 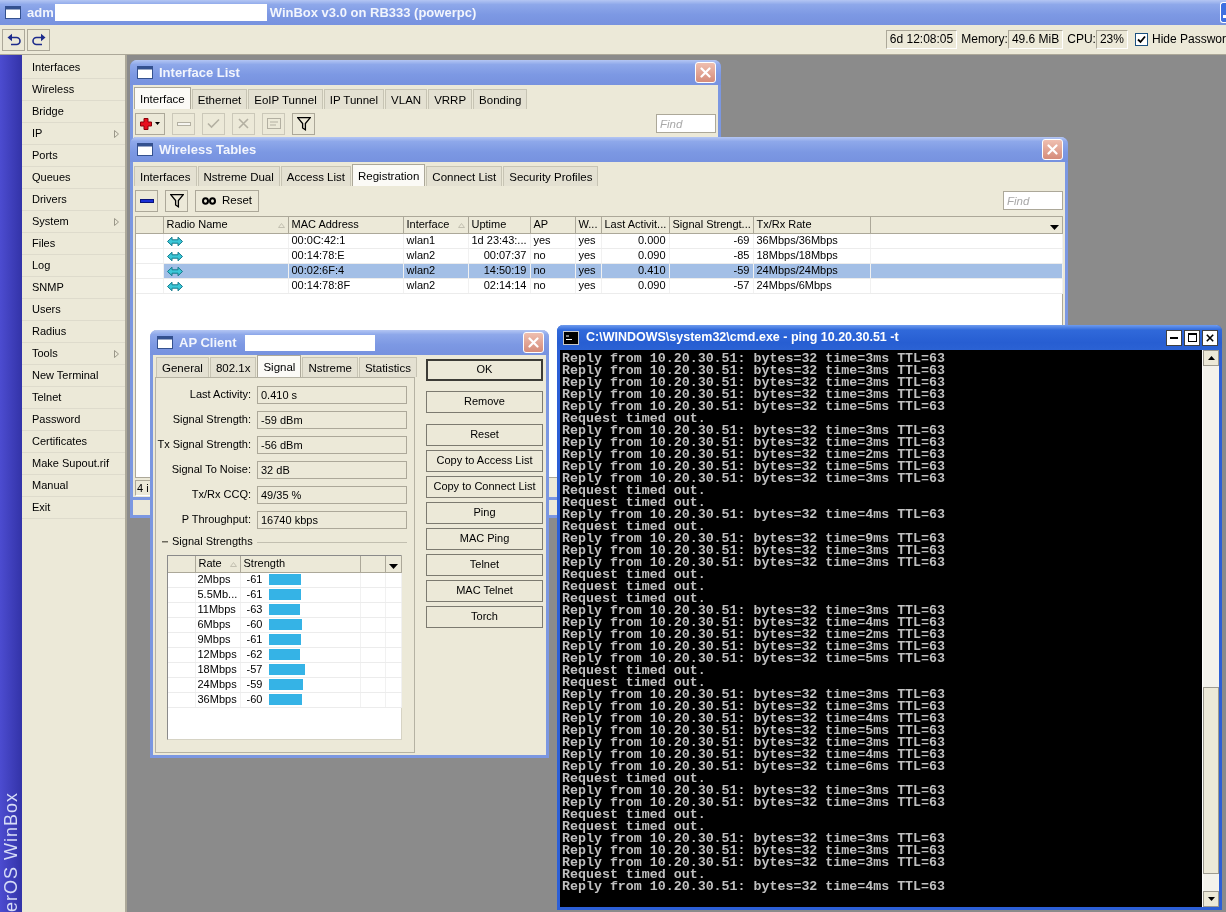 What do you see at coordinates (332, 495) in the screenshot?
I see `value-field: 49/35 %` at bounding box center [332, 495].